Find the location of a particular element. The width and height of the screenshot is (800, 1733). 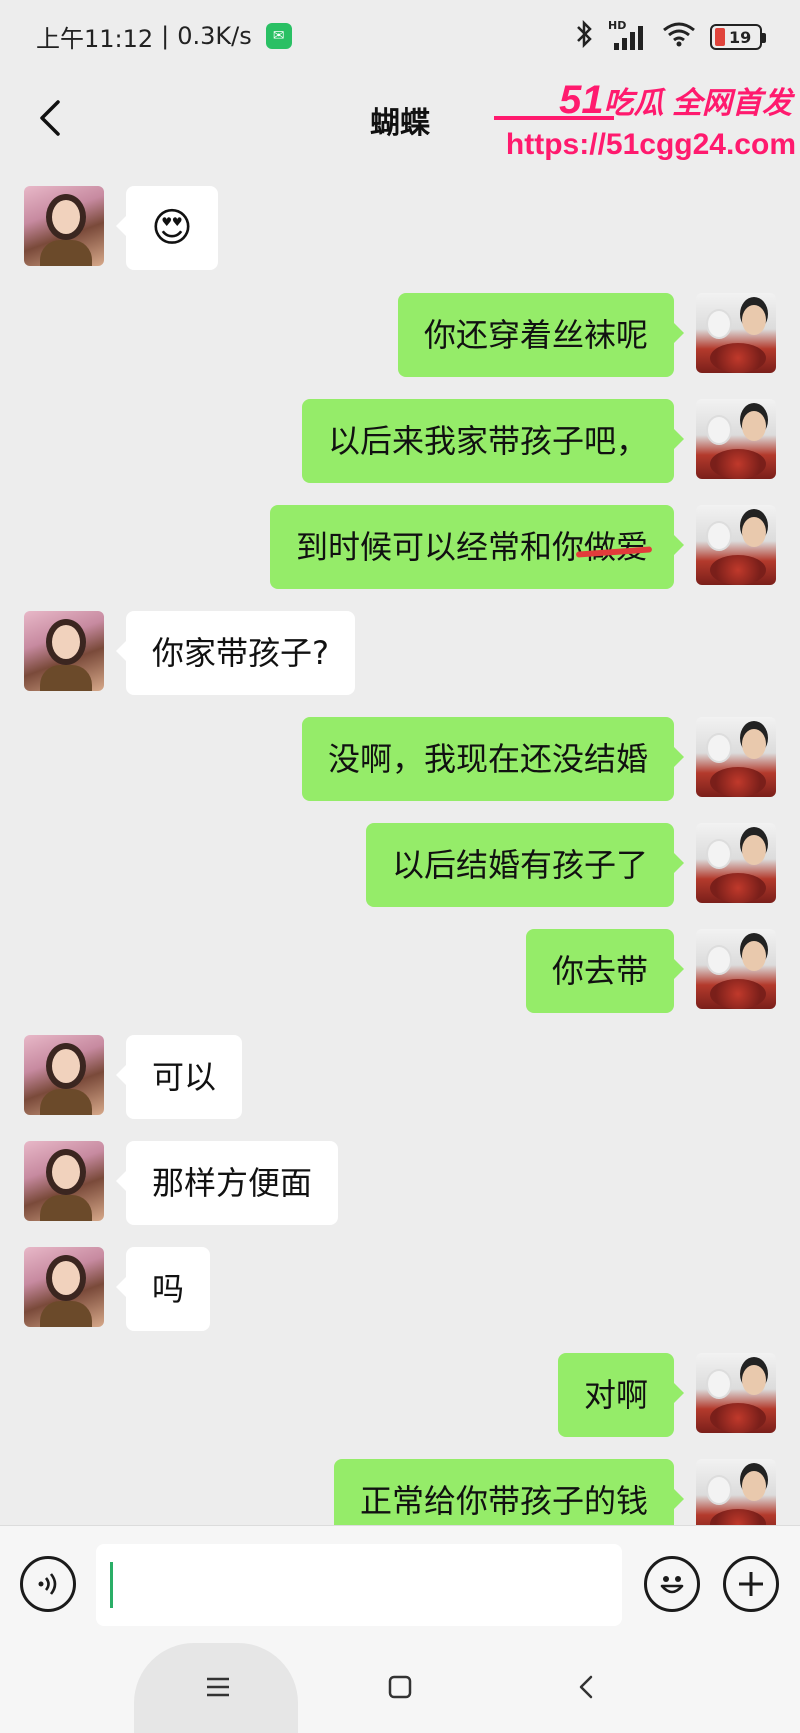

network-speed: 0.3K/s is located at coordinates (214, 36).